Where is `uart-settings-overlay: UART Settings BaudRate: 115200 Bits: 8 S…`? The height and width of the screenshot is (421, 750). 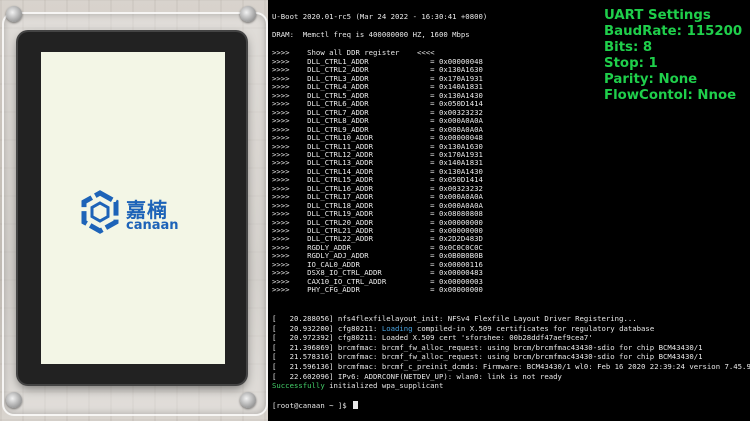 uart-settings-overlay: UART Settings BaudRate: 115200 Bits: 8 S… is located at coordinates (673, 55).